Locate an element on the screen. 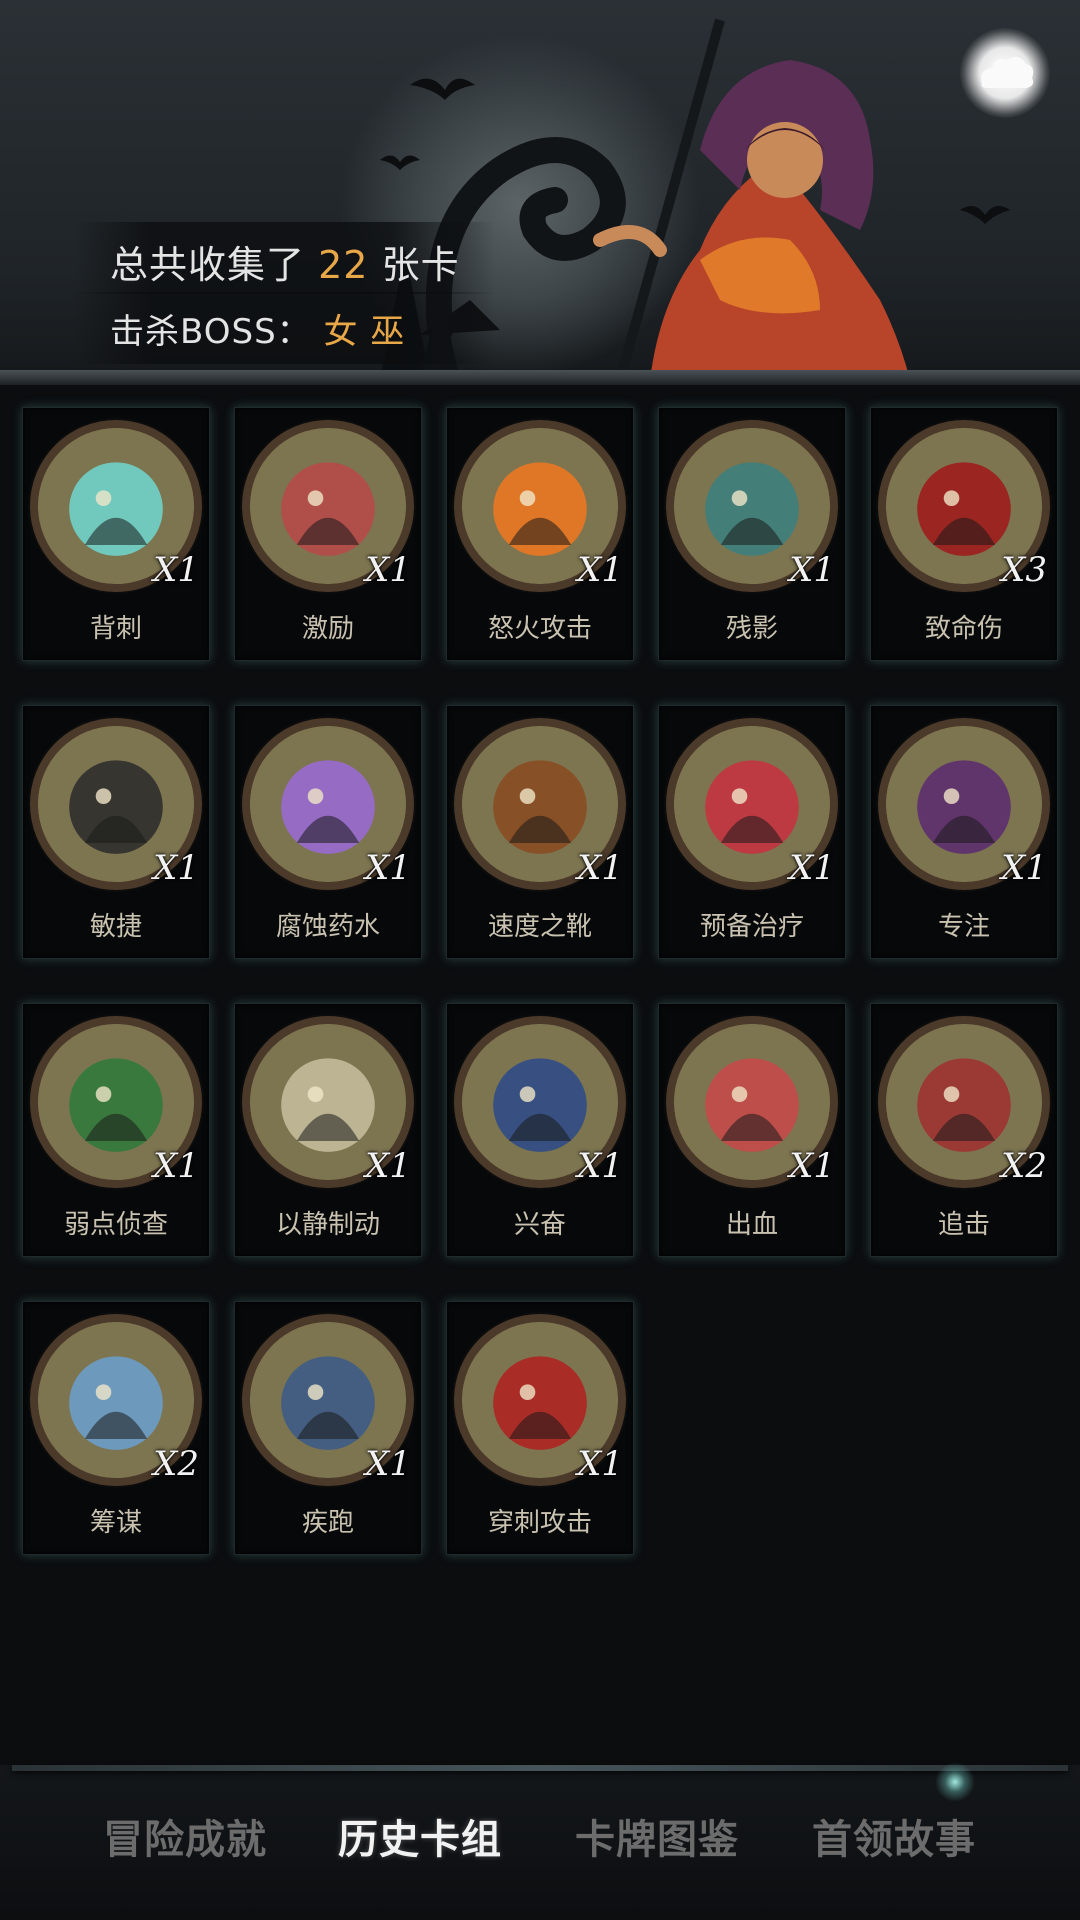 The width and height of the screenshot is (1080, 1920). card-item: X2 追击 is located at coordinates (964, 1130).